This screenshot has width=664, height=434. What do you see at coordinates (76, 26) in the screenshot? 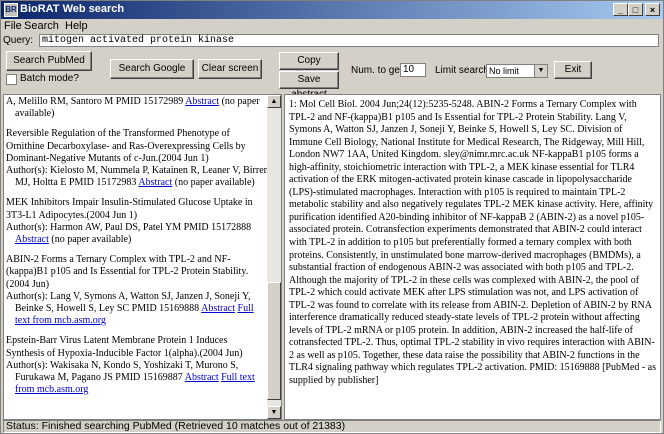
I see `menu-help: Help` at bounding box center [76, 26].